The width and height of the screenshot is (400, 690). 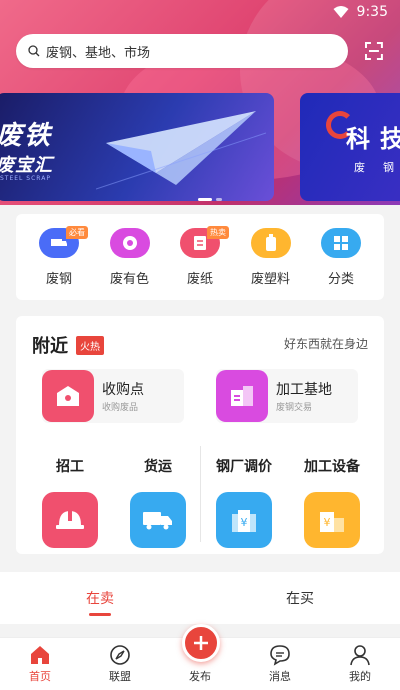 What do you see at coordinates (270, 243) in the screenshot?
I see `bottle-icon` at bounding box center [270, 243].